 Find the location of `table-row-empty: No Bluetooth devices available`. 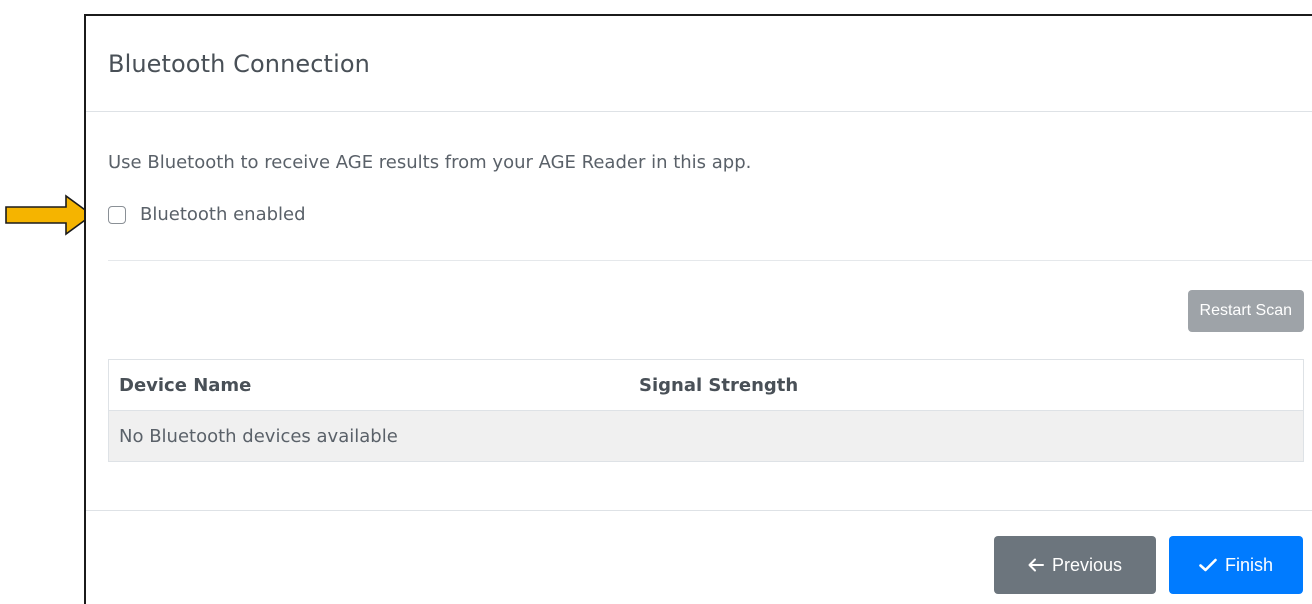

table-row-empty: No Bluetooth devices available is located at coordinates (706, 436).